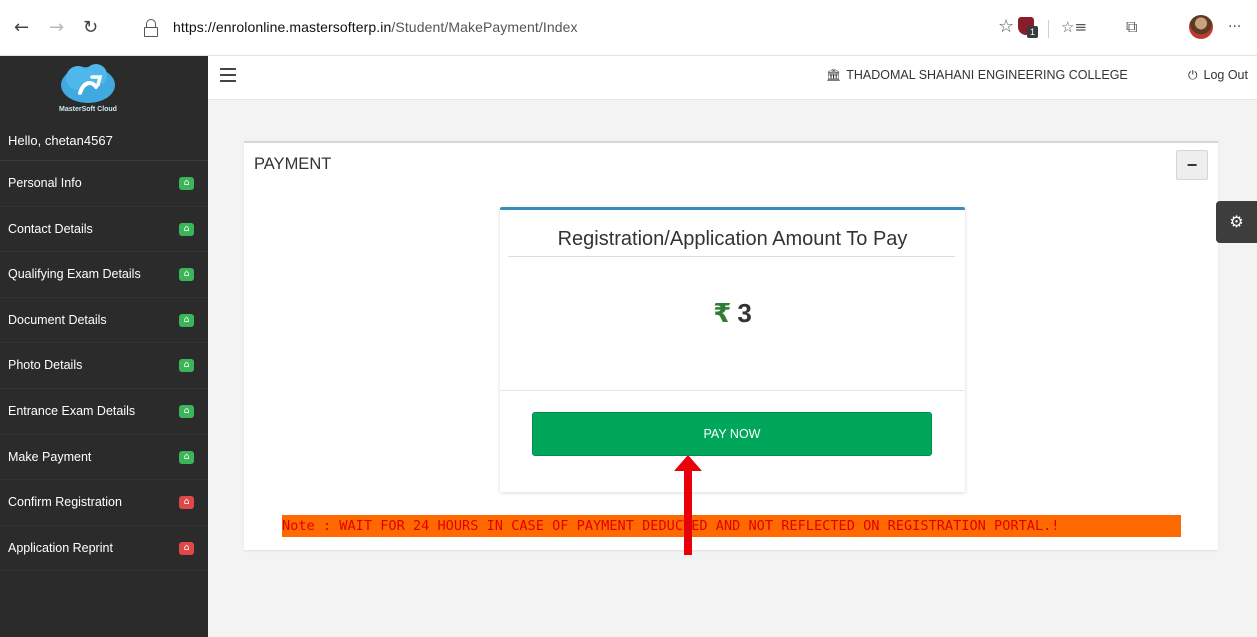 The width and height of the screenshot is (1257, 637). I want to click on mastersoft-logo: MasterSoft Cloud, so click(88, 89).